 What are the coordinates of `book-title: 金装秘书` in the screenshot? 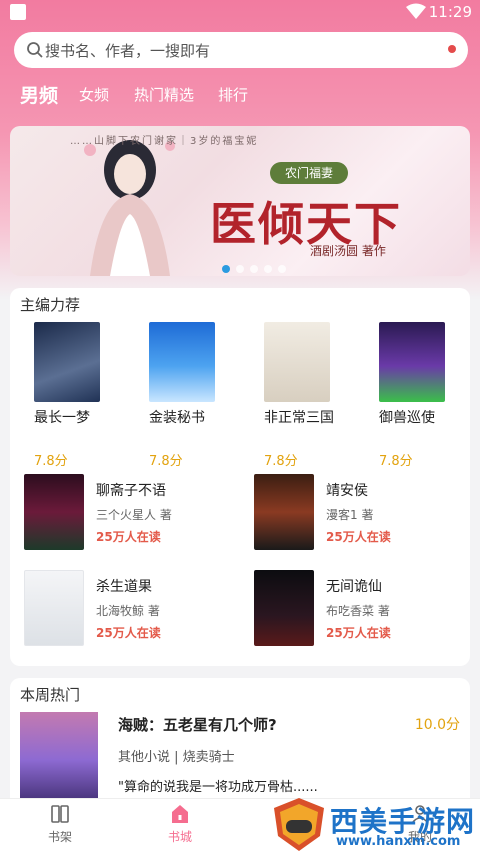 It's located at (177, 418).